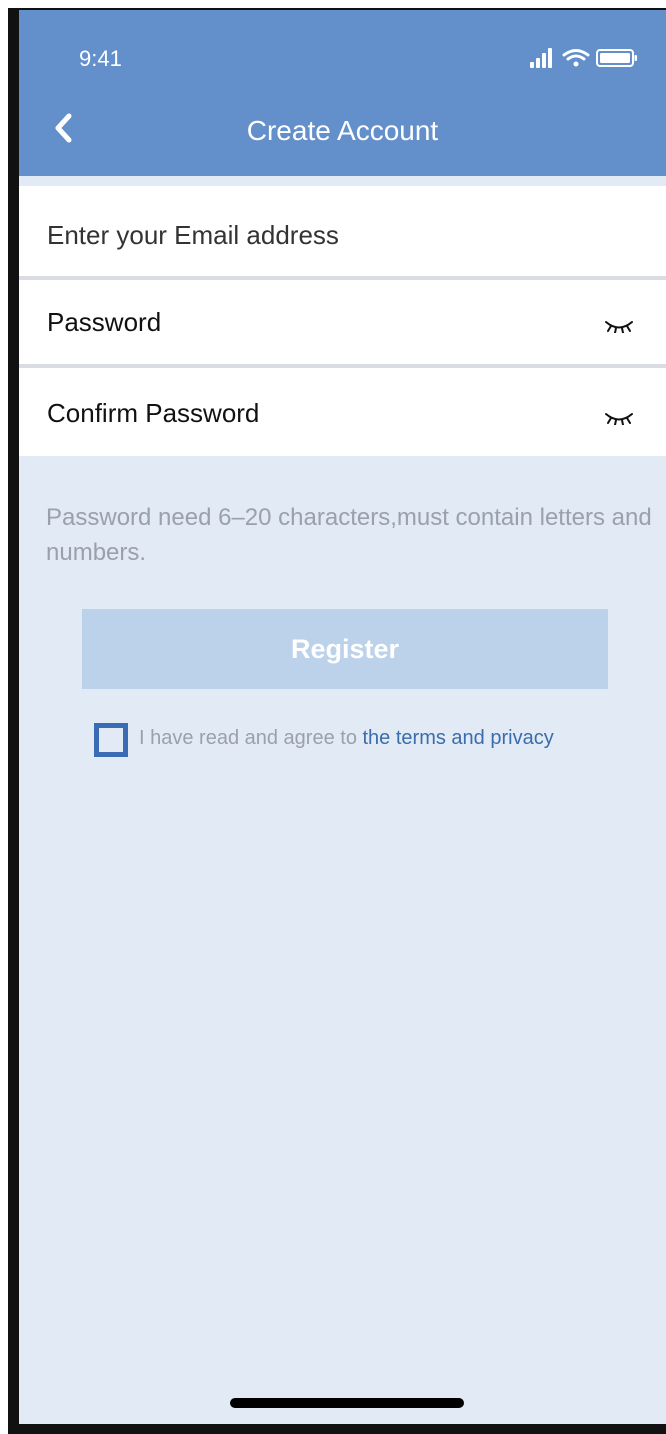 The height and width of the screenshot is (1434, 666). I want to click on terms-privacy-link: the terms and privacy, so click(458, 738).